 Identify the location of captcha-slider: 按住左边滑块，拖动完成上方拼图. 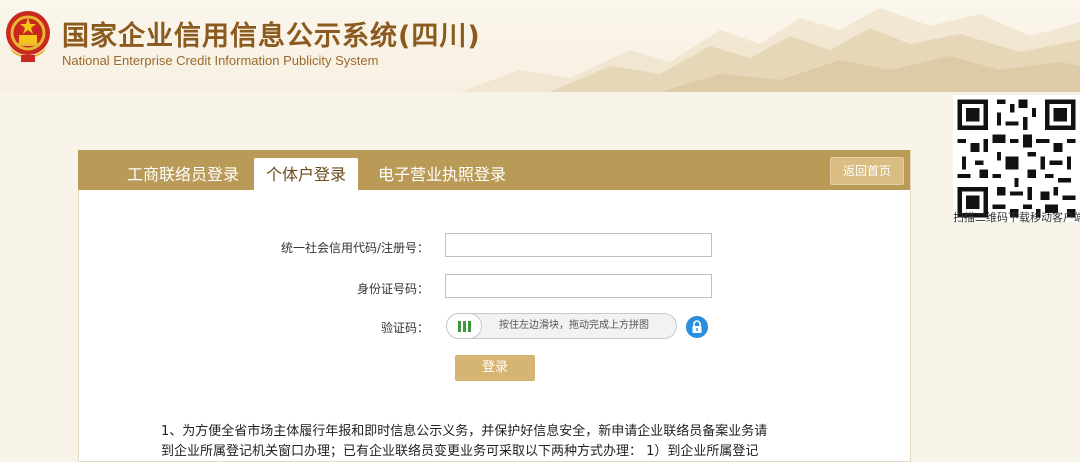
(561, 326).